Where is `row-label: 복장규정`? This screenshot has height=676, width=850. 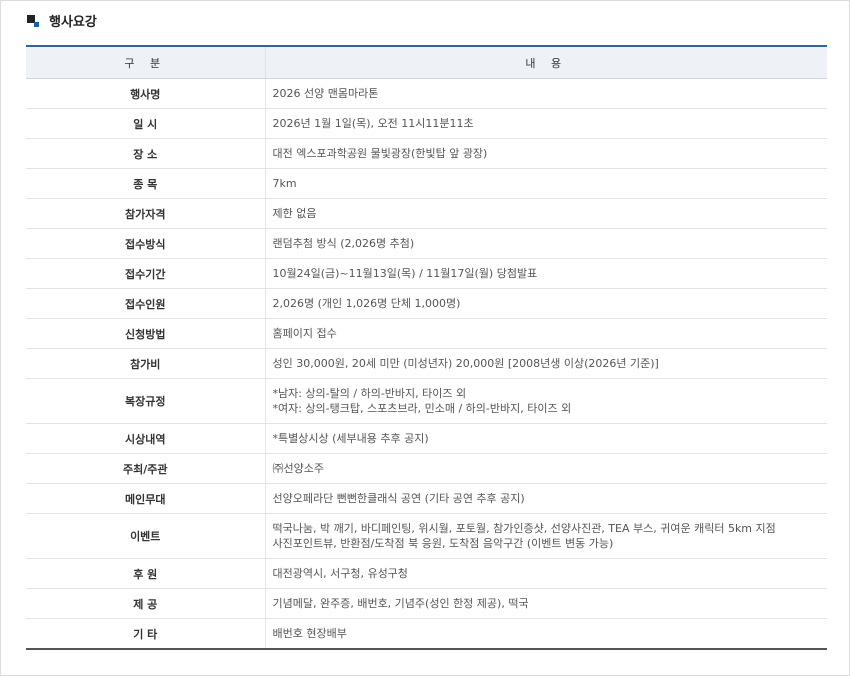 row-label: 복장규정 is located at coordinates (146, 401).